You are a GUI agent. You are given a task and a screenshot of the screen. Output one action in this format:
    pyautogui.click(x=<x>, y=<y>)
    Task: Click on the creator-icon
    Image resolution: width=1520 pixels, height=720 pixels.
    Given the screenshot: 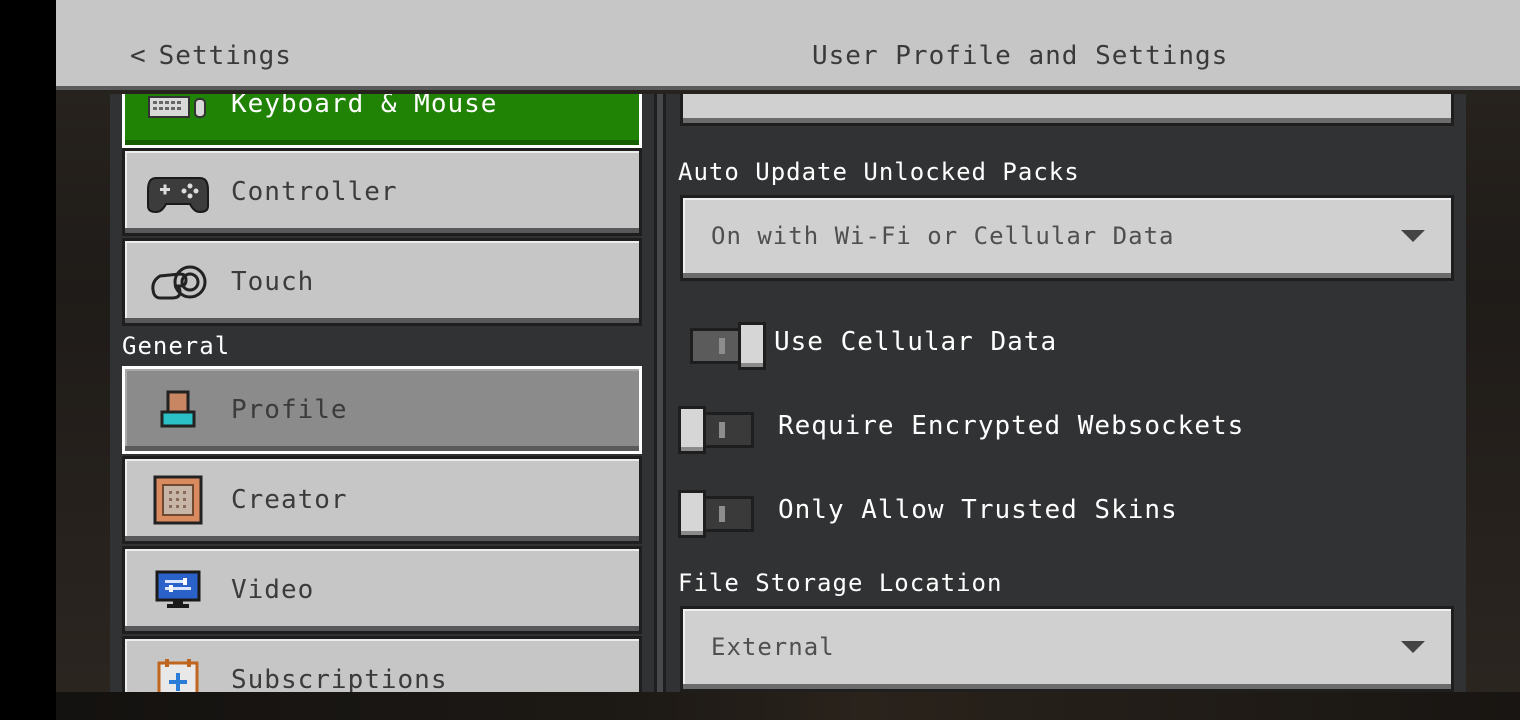 What is the action you would take?
    pyautogui.click(x=178, y=500)
    